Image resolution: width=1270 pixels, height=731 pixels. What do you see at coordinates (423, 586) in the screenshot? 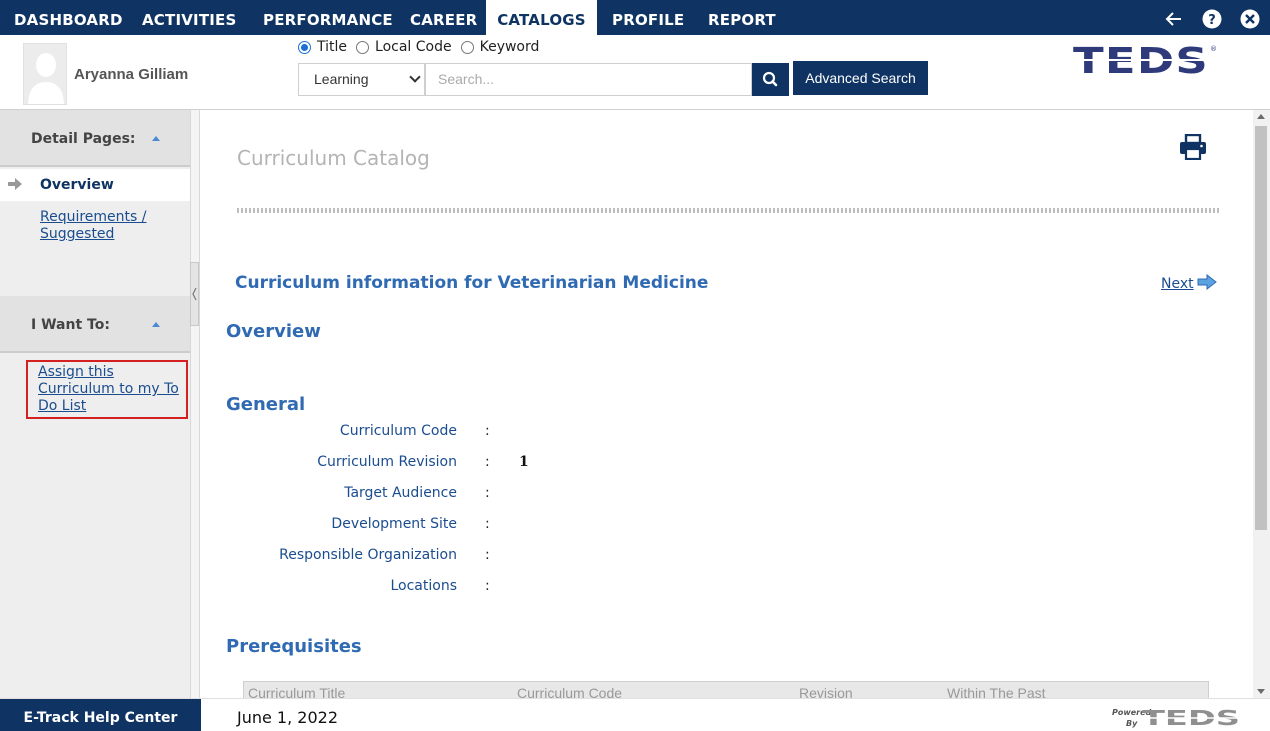
I see `field-label-locations: Locations` at bounding box center [423, 586].